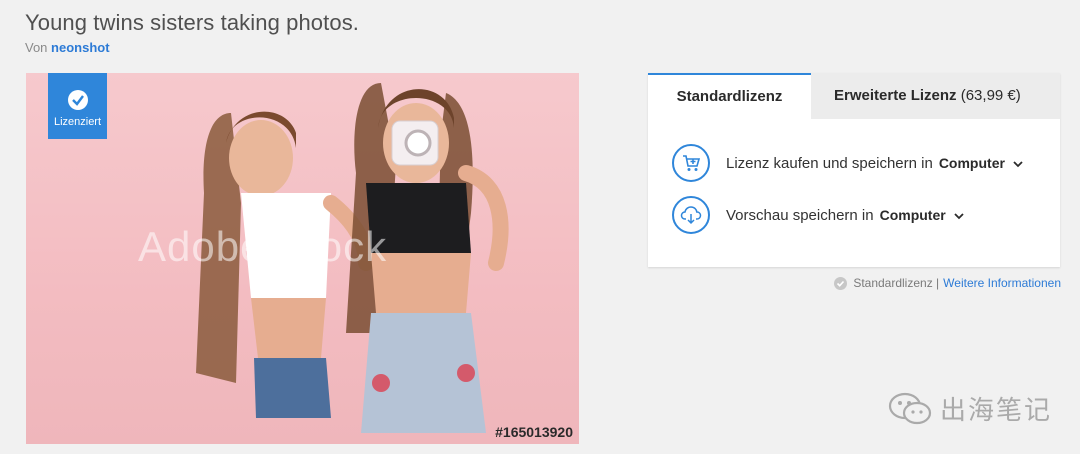  I want to click on byline-prefix: Von, so click(36, 47).